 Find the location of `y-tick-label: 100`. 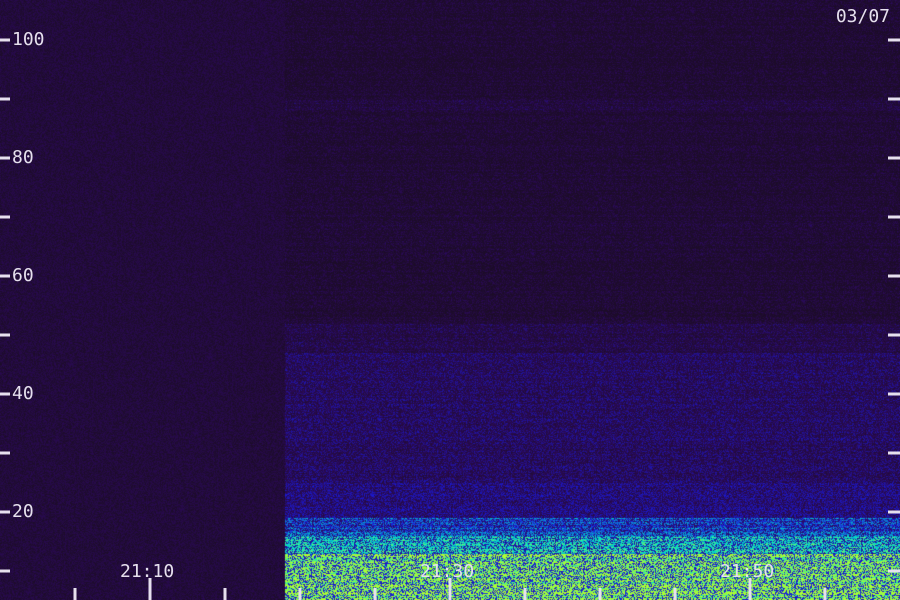

y-tick-label: 100 is located at coordinates (28, 39).